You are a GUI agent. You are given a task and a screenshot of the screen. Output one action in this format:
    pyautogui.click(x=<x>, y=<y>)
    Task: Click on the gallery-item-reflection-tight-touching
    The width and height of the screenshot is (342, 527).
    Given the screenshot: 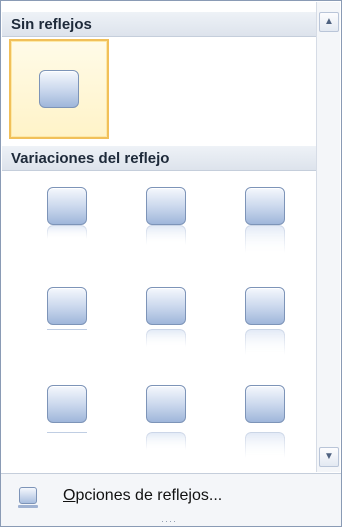 What is the action you would take?
    pyautogui.click(x=67, y=224)
    